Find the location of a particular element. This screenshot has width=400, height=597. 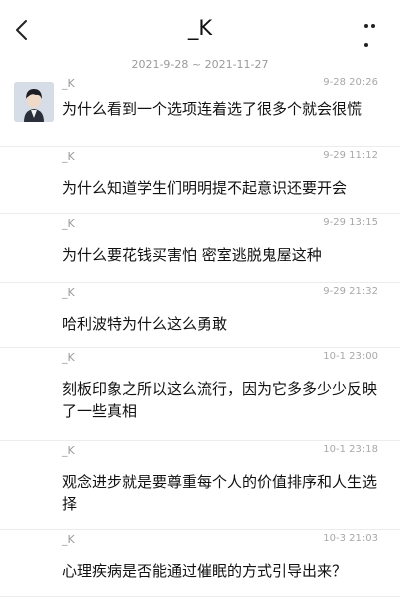

list-item: _K 10-3 21:03 心理疾病是否能通过催眠的方式引导出来？ is located at coordinates (200, 563).